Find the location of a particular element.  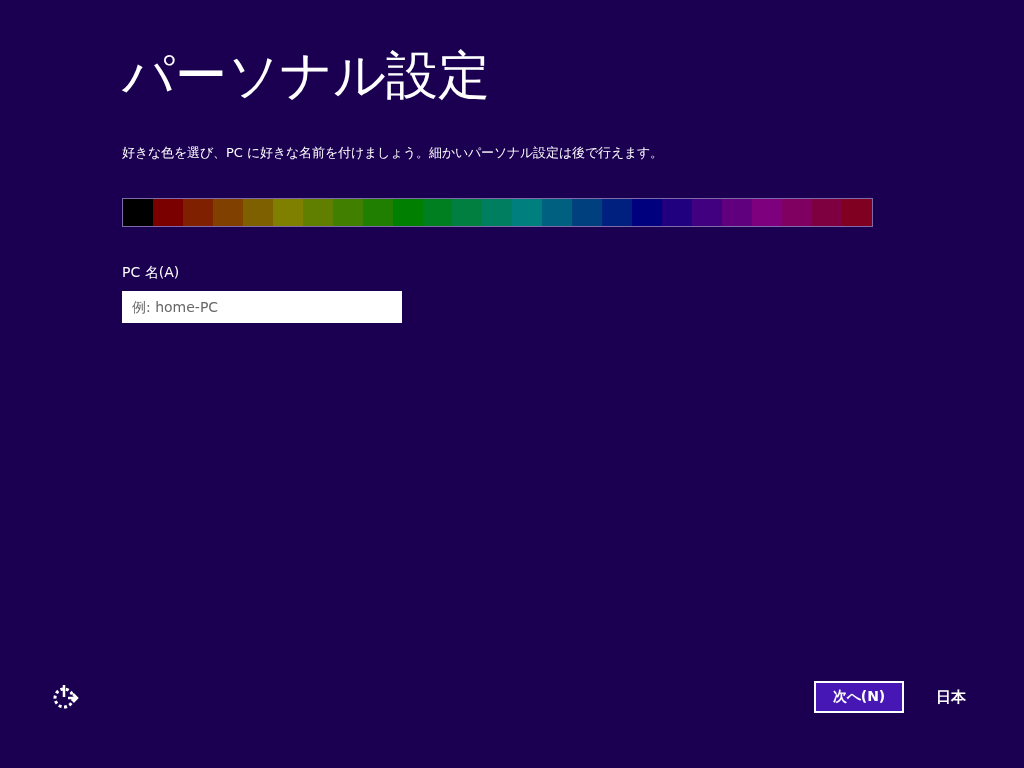

pc-name-field: 例: home-PC is located at coordinates (262, 307).